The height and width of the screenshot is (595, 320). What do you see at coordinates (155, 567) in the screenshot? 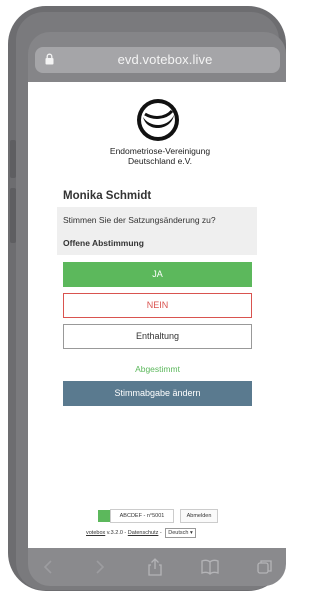
I see `share-icon` at bounding box center [155, 567].